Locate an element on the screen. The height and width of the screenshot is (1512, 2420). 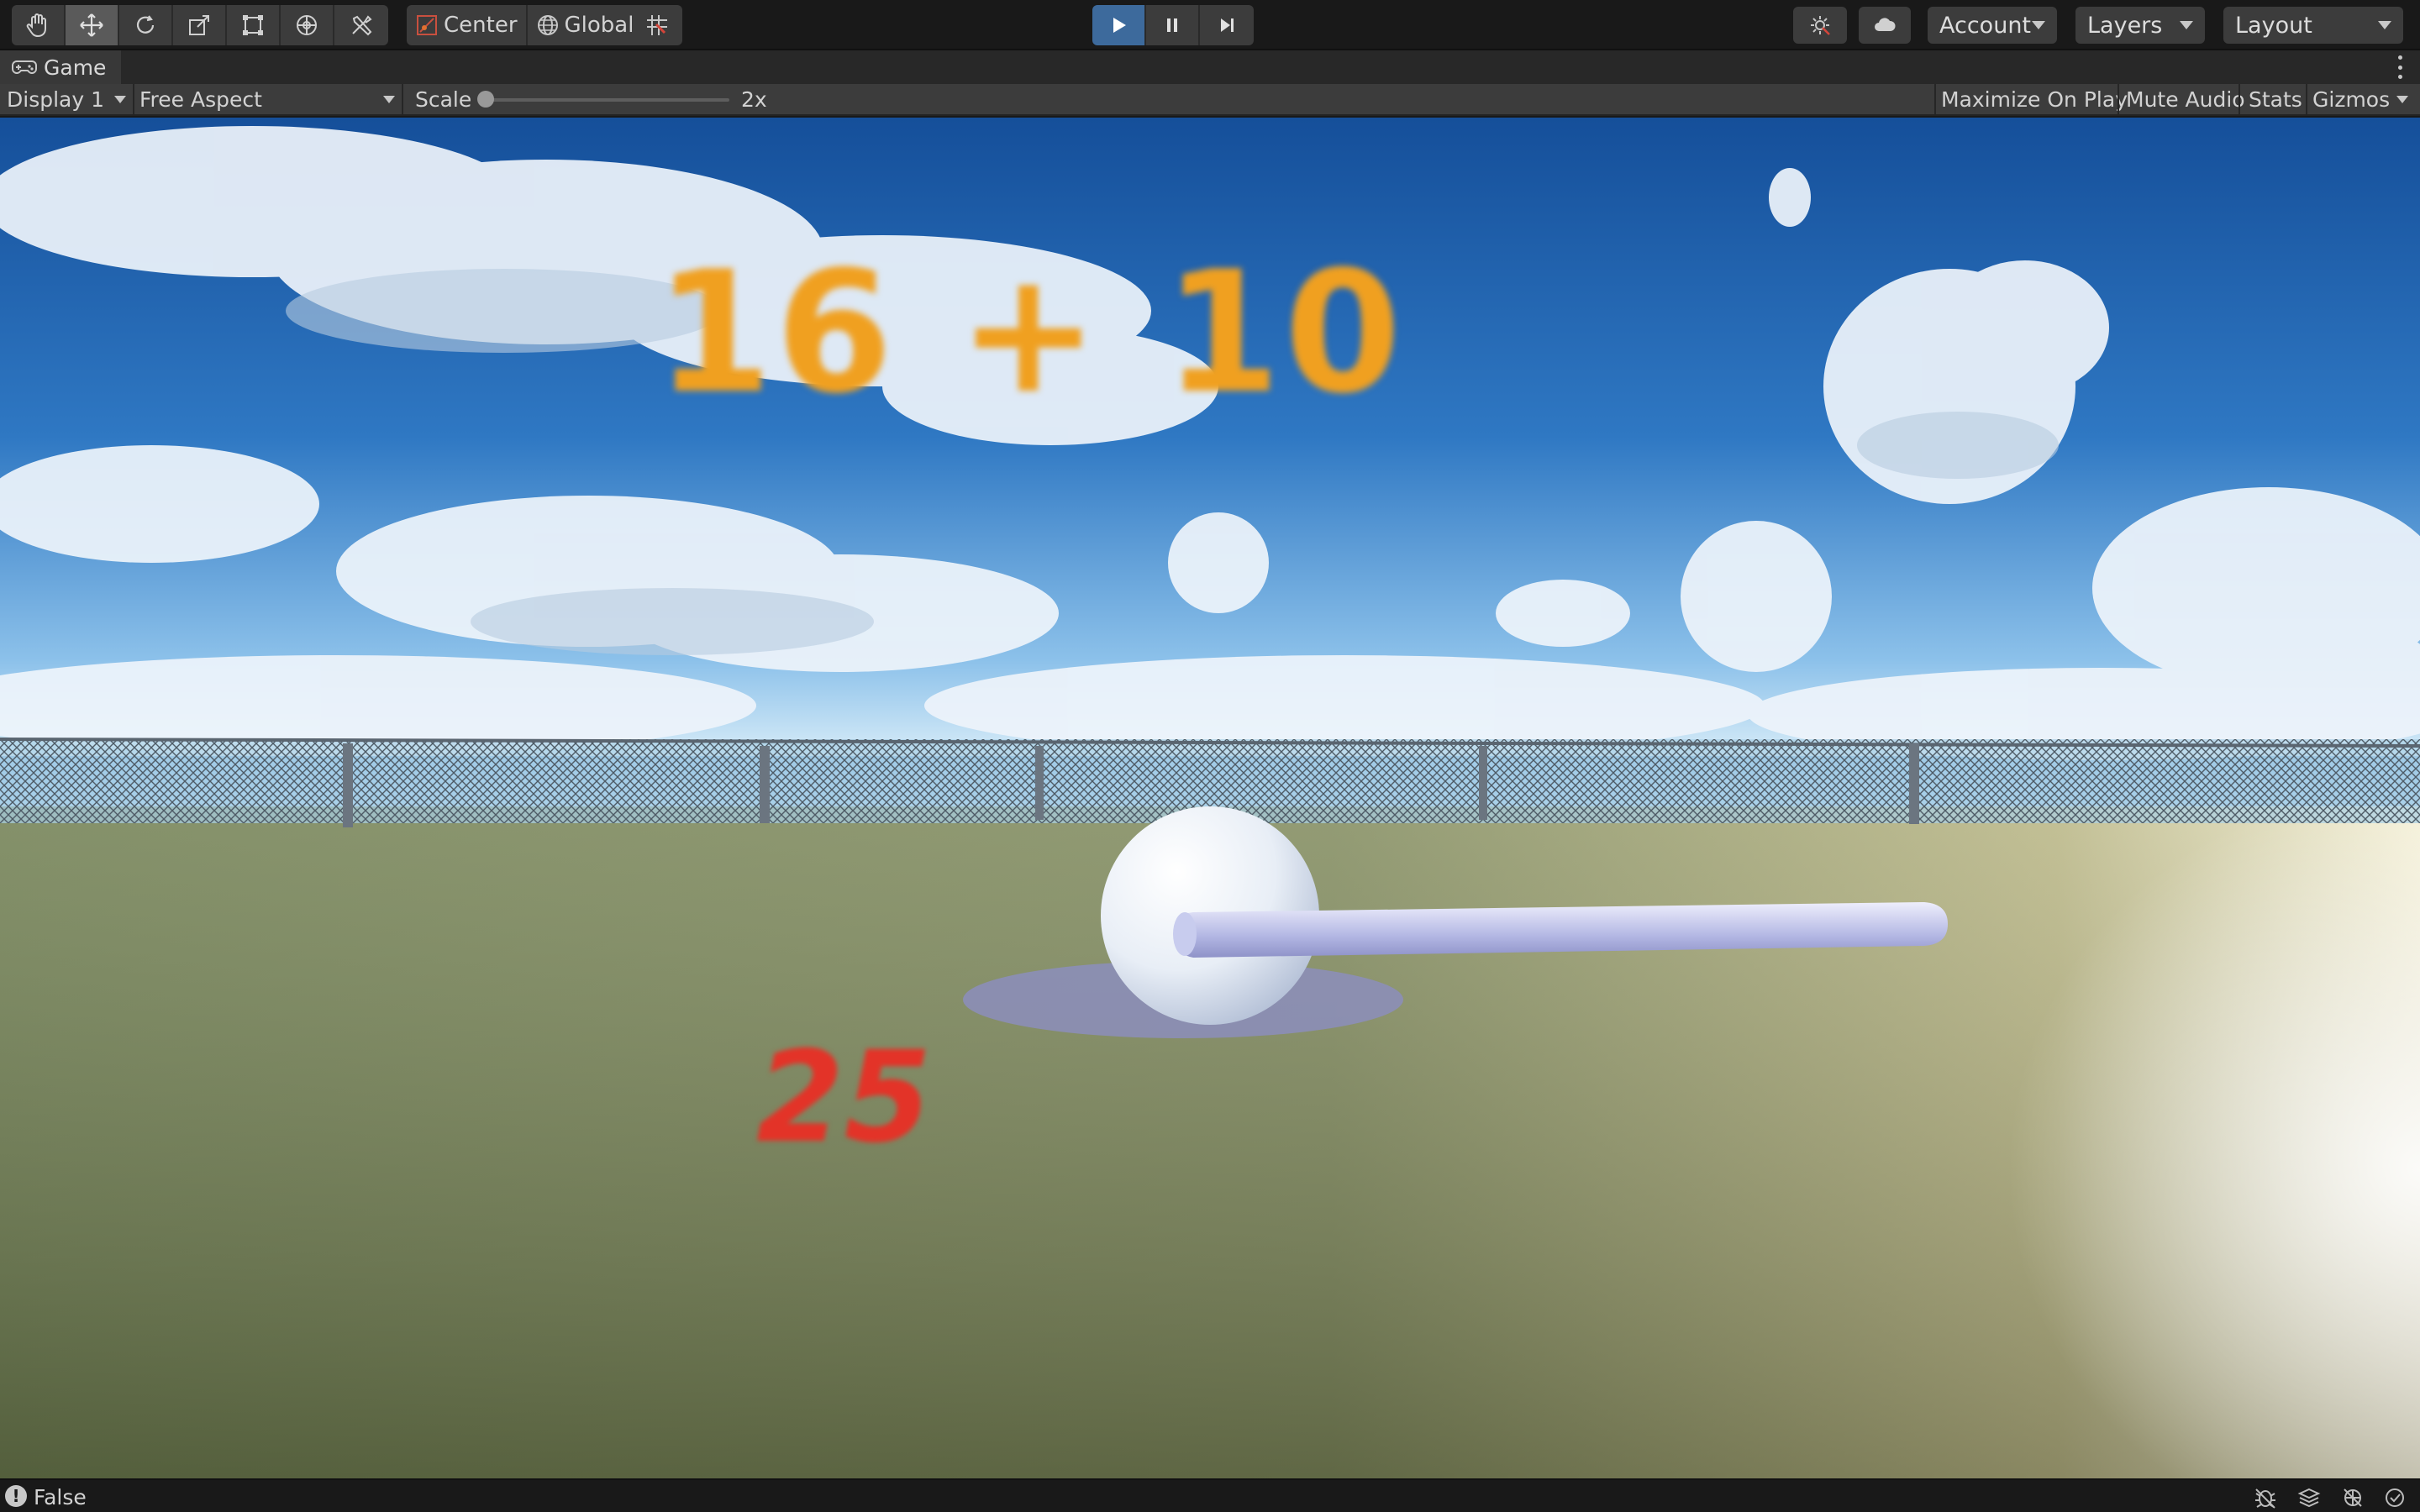
step-icon is located at coordinates (1227, 25).